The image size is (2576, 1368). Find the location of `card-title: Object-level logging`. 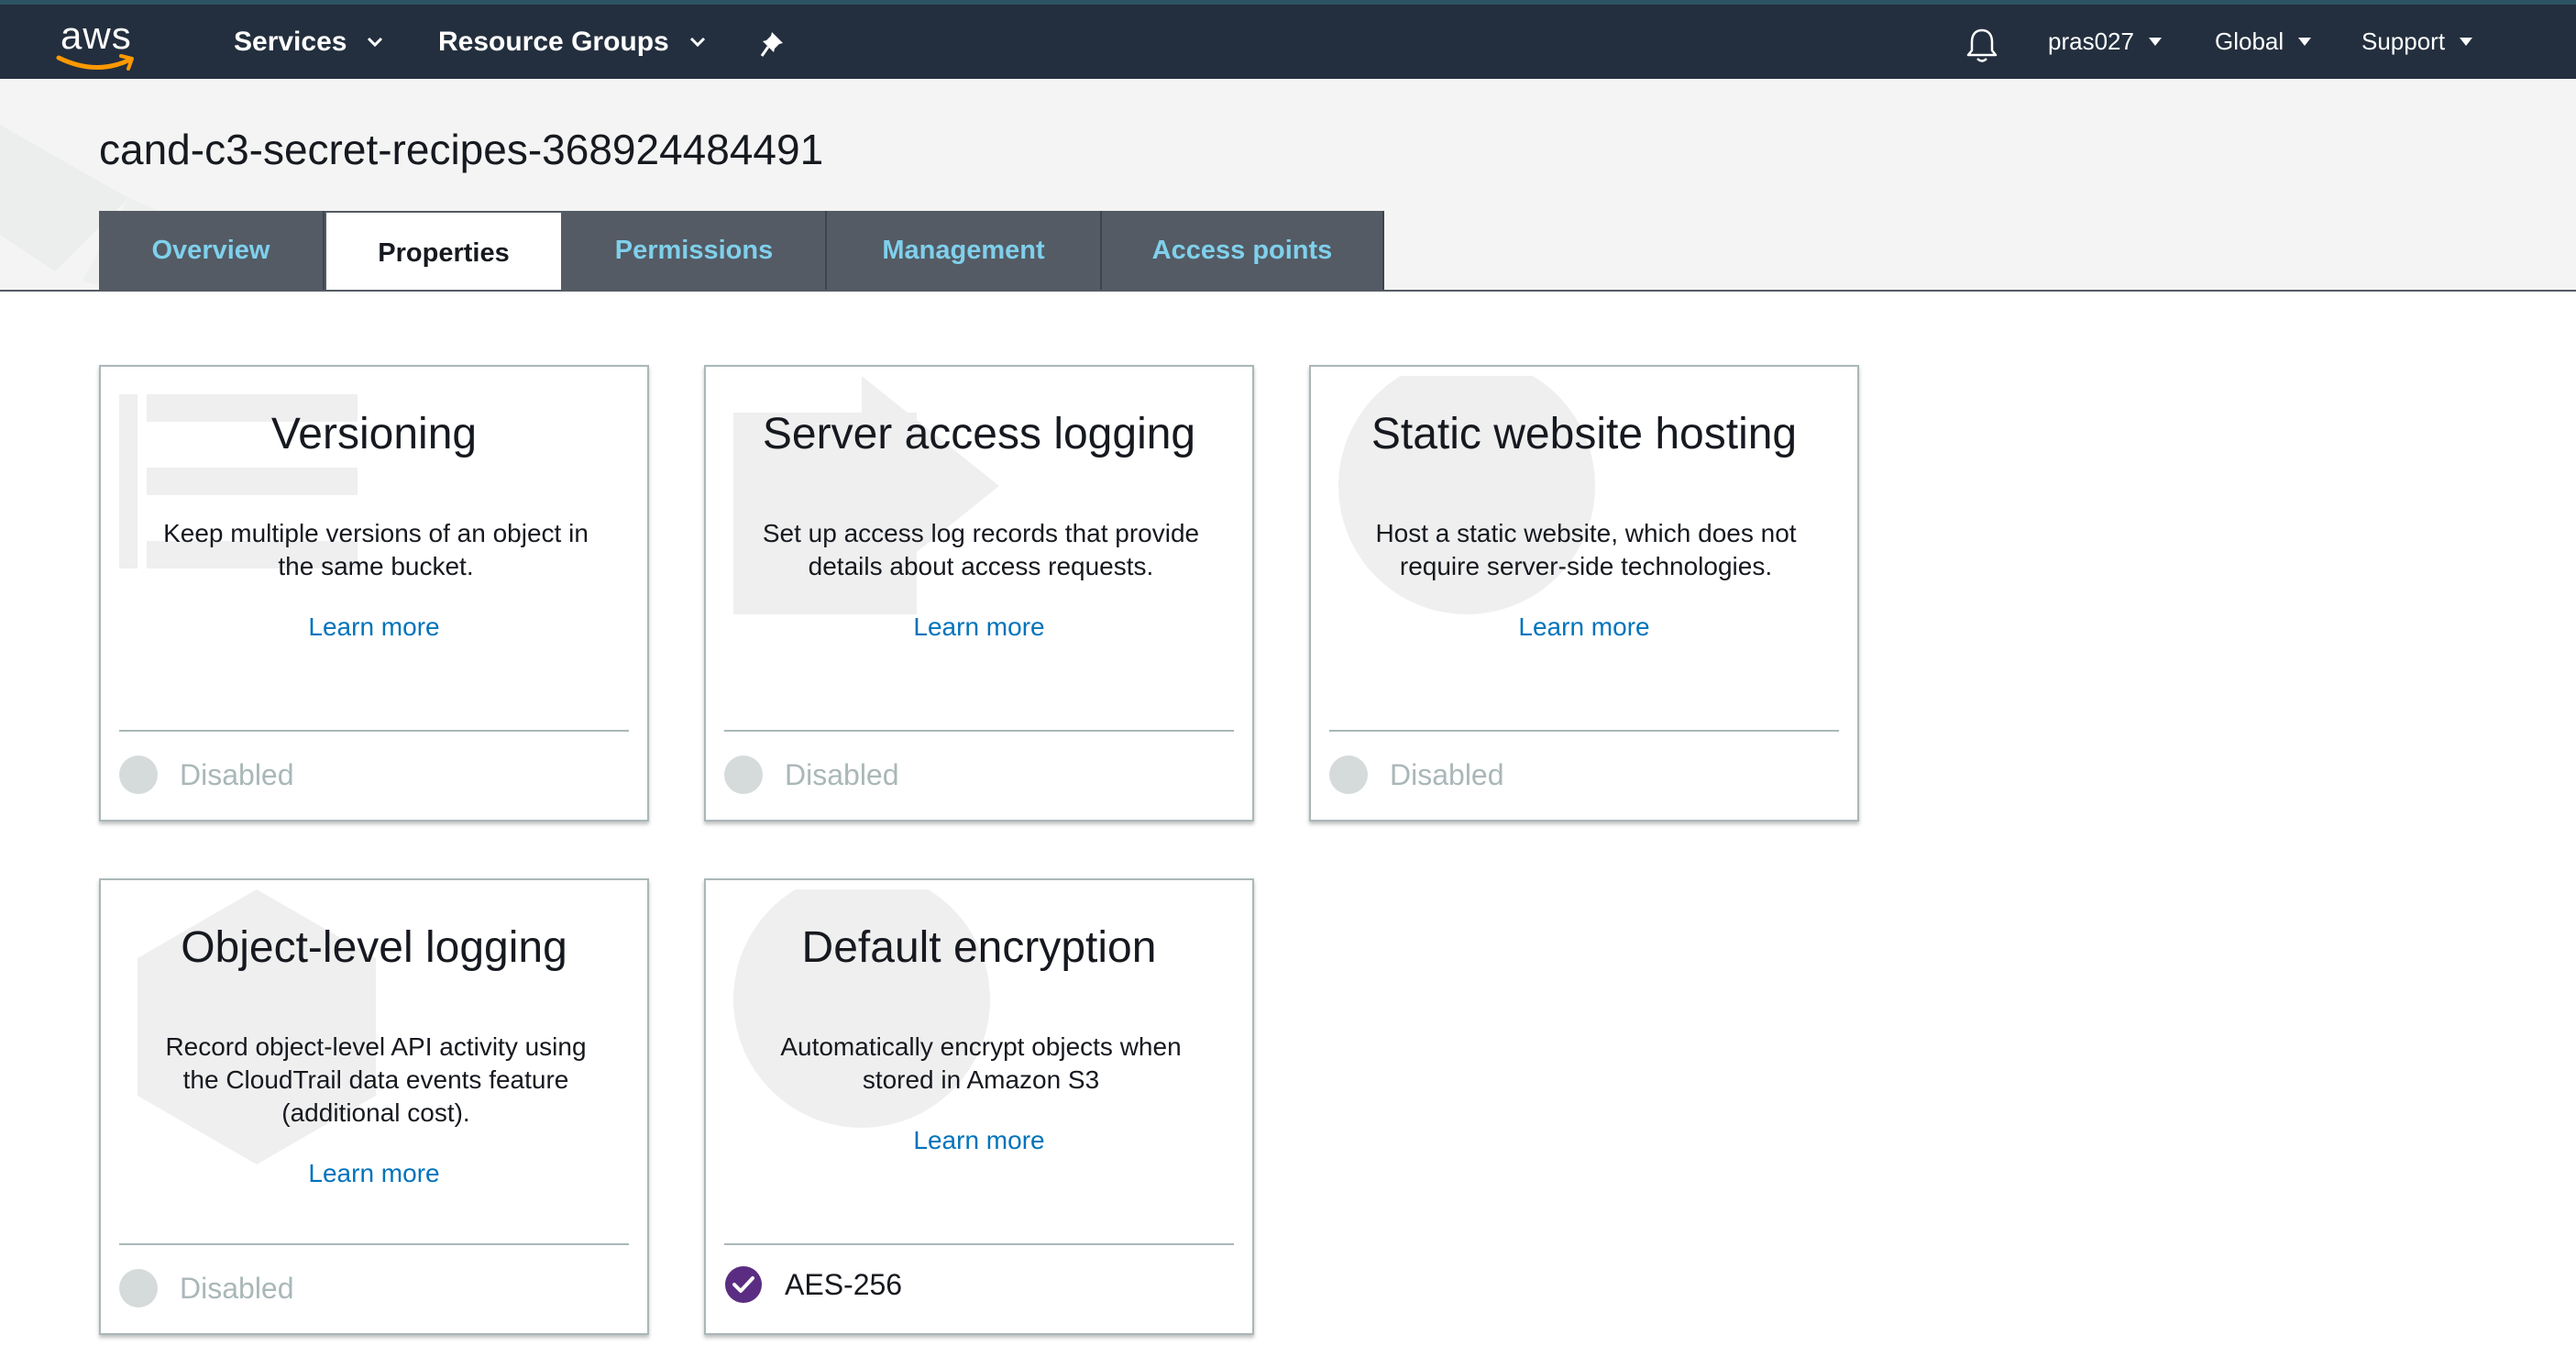

card-title: Object-level logging is located at coordinates (374, 947).